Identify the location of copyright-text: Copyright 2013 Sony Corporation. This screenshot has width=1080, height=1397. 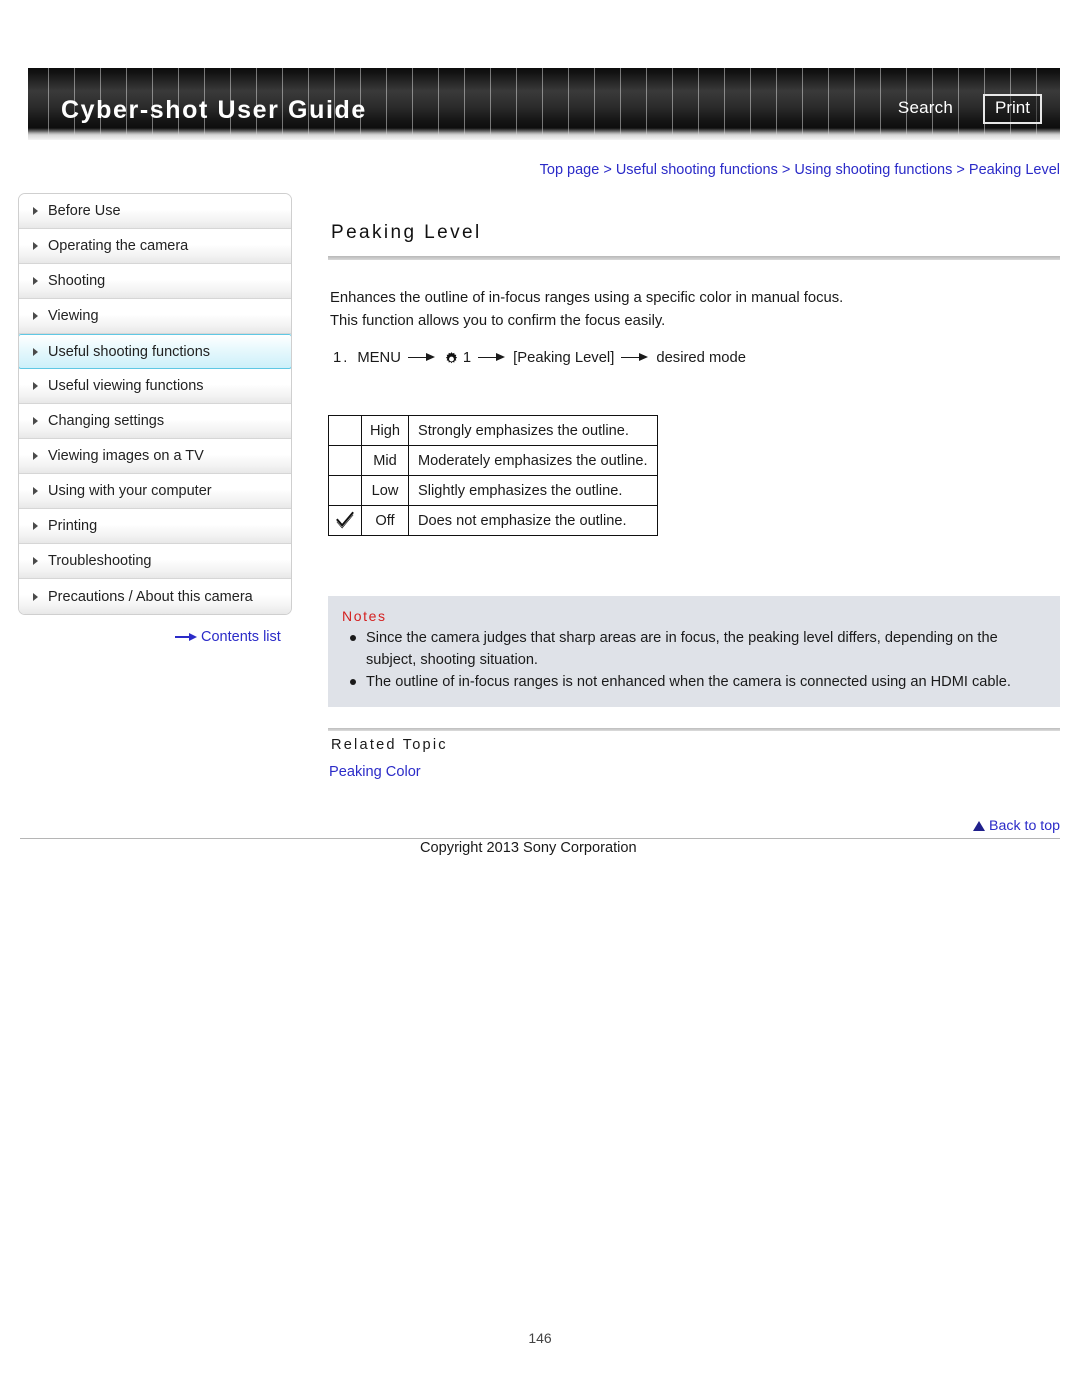
(528, 848).